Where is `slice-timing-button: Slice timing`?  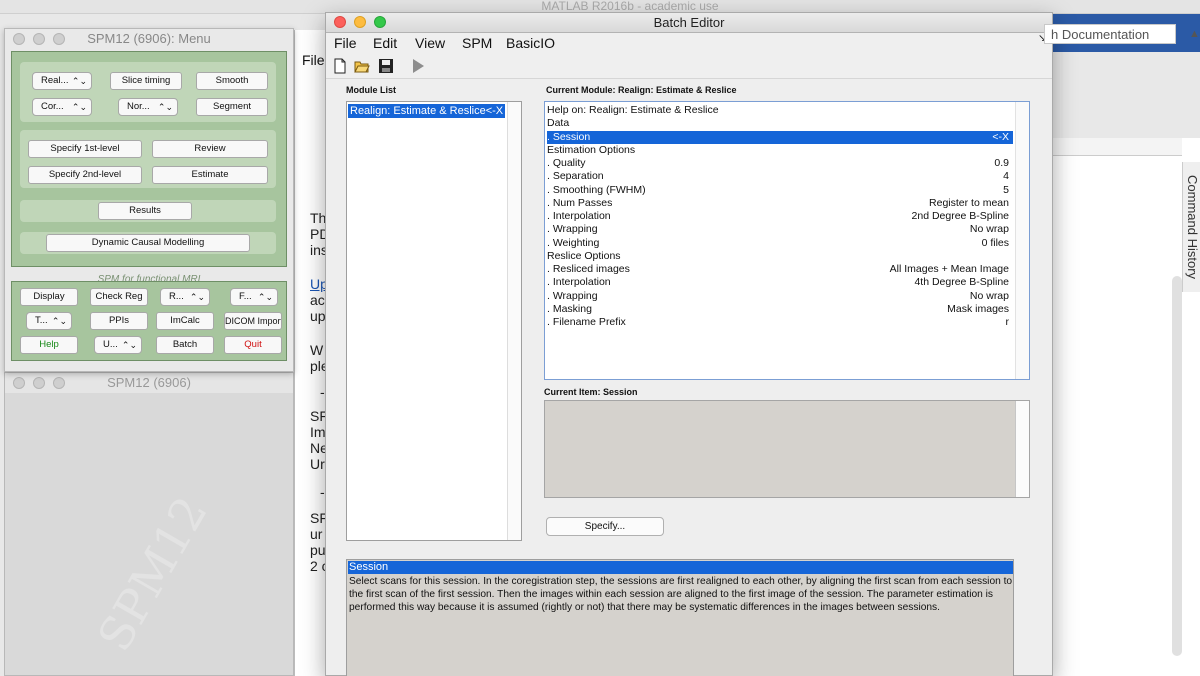 slice-timing-button: Slice timing is located at coordinates (146, 81).